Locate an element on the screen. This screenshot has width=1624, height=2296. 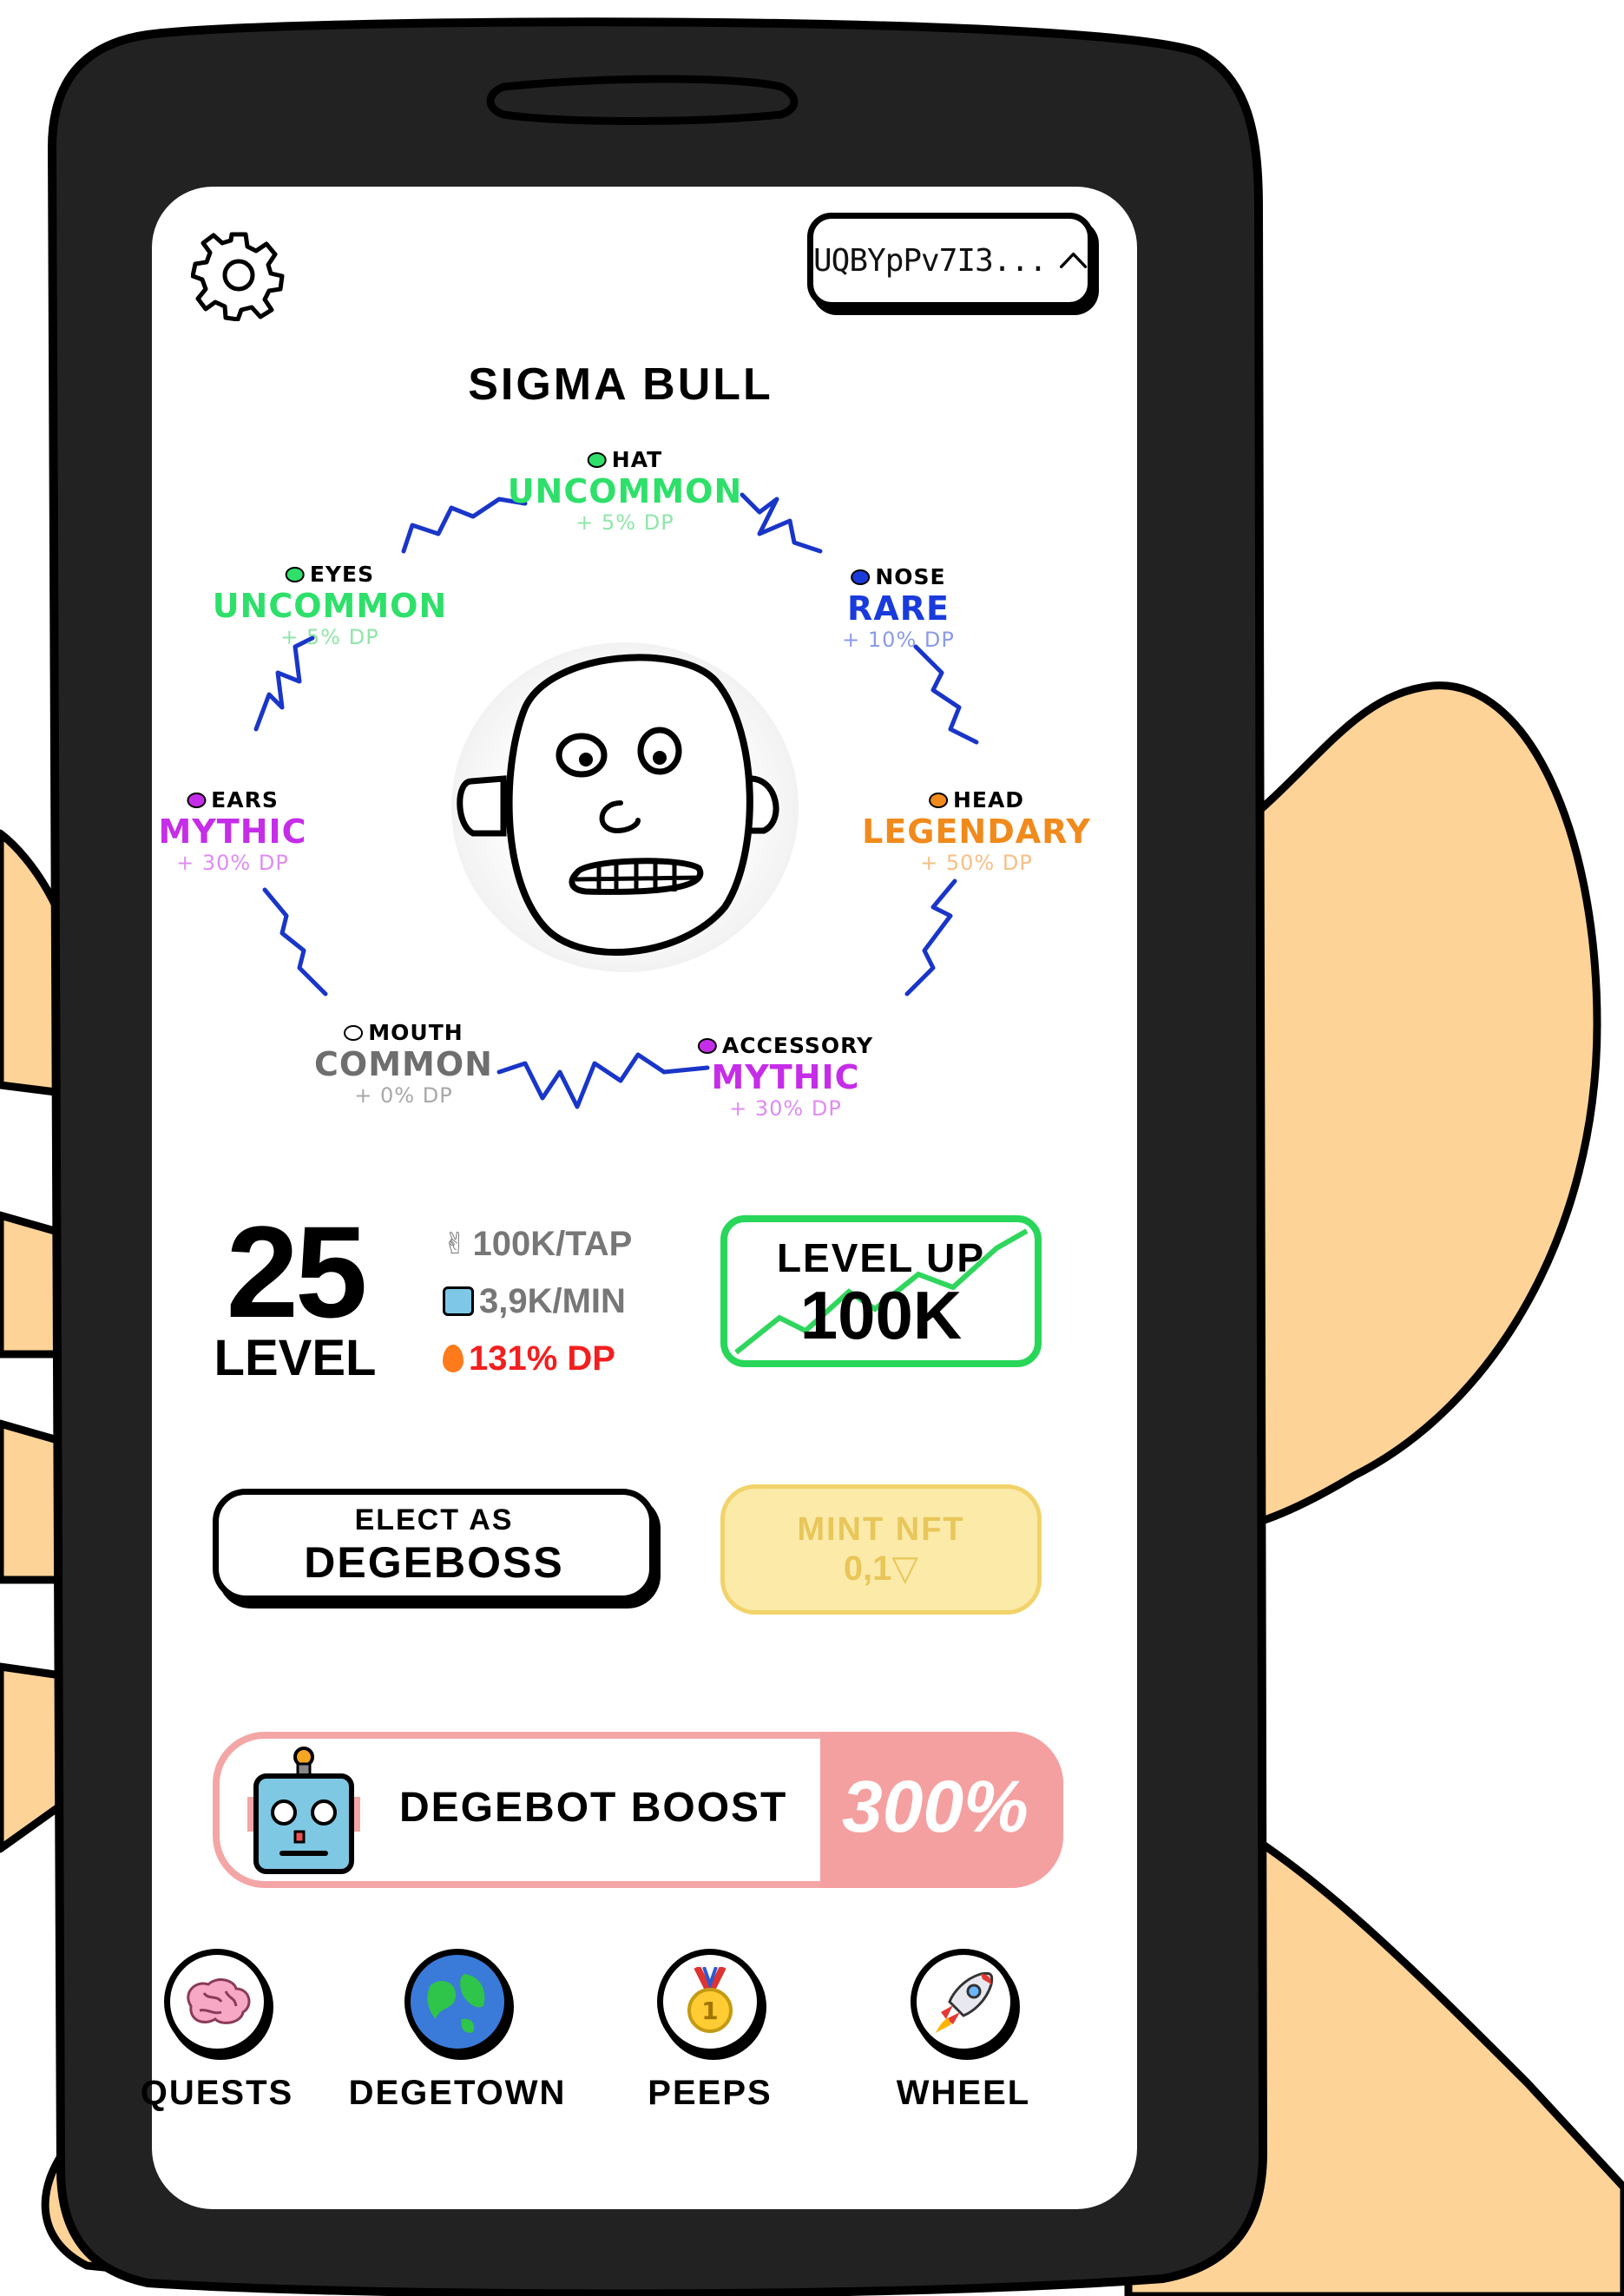
elect-degeboss-button: ELECT AS DEGEBOSS is located at coordinates (434, 1546).